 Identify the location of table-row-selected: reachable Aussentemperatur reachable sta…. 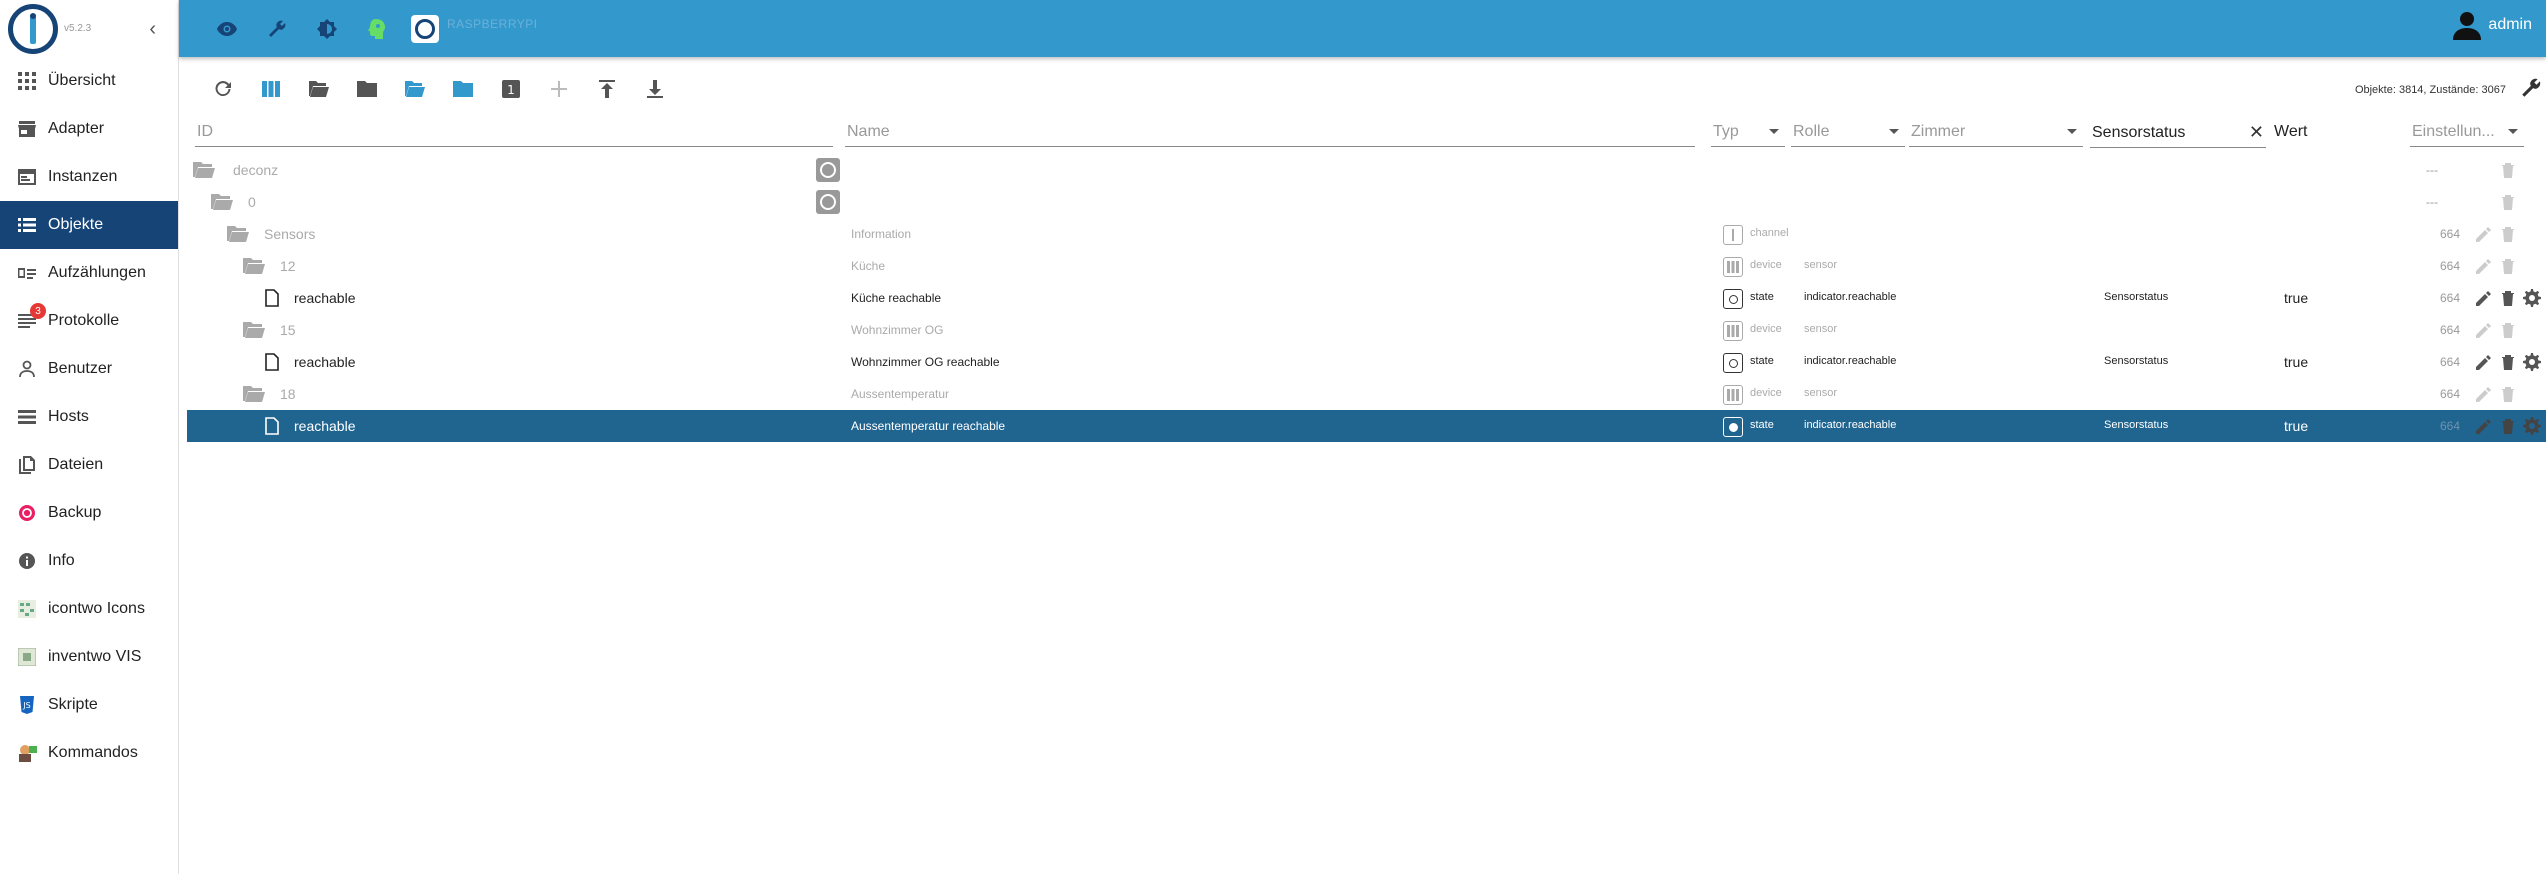
(1366, 426).